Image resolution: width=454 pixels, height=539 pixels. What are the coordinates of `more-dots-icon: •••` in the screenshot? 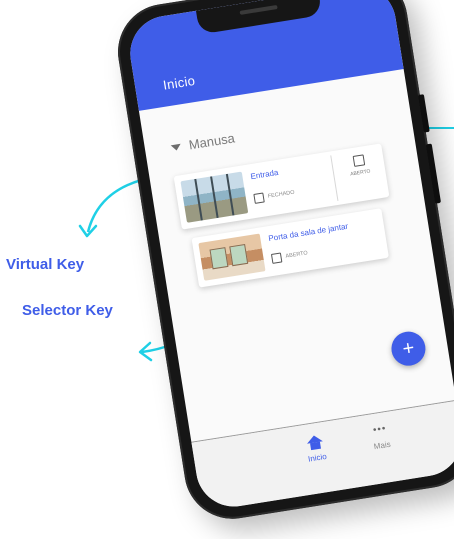 It's located at (380, 430).